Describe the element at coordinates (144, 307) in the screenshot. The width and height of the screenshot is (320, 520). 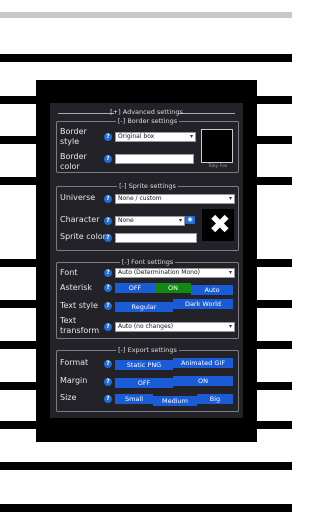
I see `text-style-regular-button: Regular` at that location.